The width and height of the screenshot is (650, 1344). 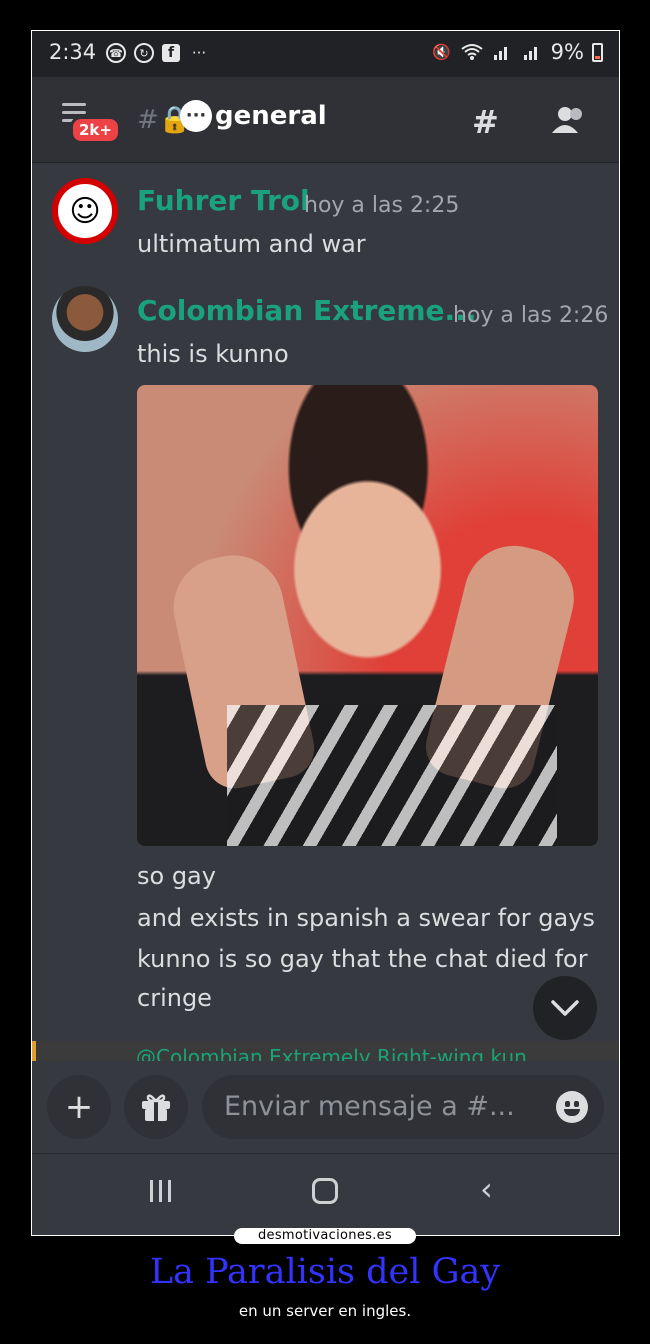 I want to click on add-attachment-button: +, so click(x=79, y=1107).